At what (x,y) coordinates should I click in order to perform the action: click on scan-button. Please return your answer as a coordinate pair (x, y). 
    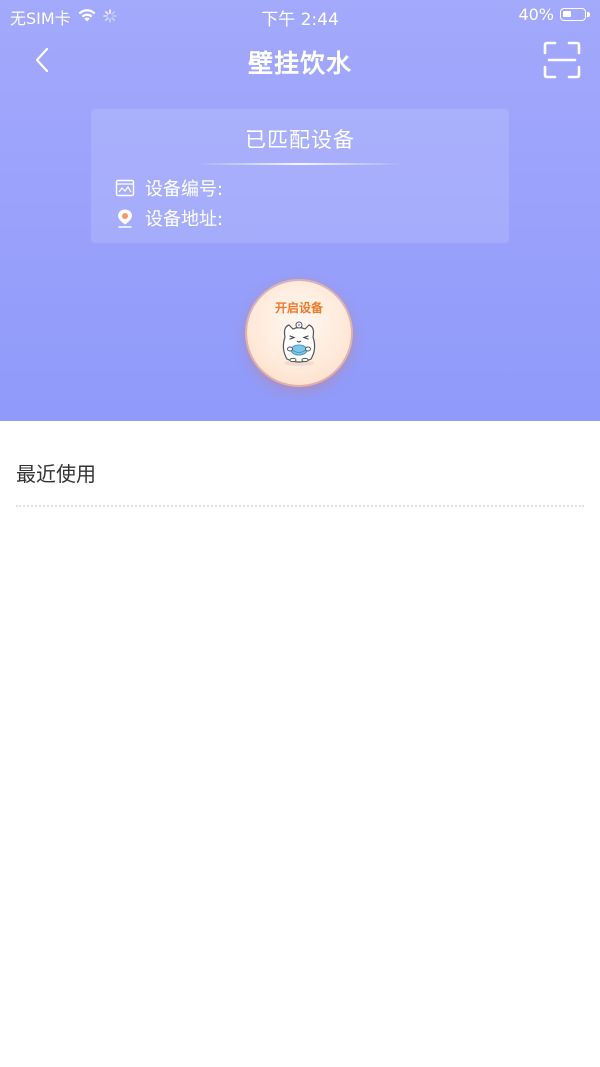
    Looking at the image, I should click on (562, 62).